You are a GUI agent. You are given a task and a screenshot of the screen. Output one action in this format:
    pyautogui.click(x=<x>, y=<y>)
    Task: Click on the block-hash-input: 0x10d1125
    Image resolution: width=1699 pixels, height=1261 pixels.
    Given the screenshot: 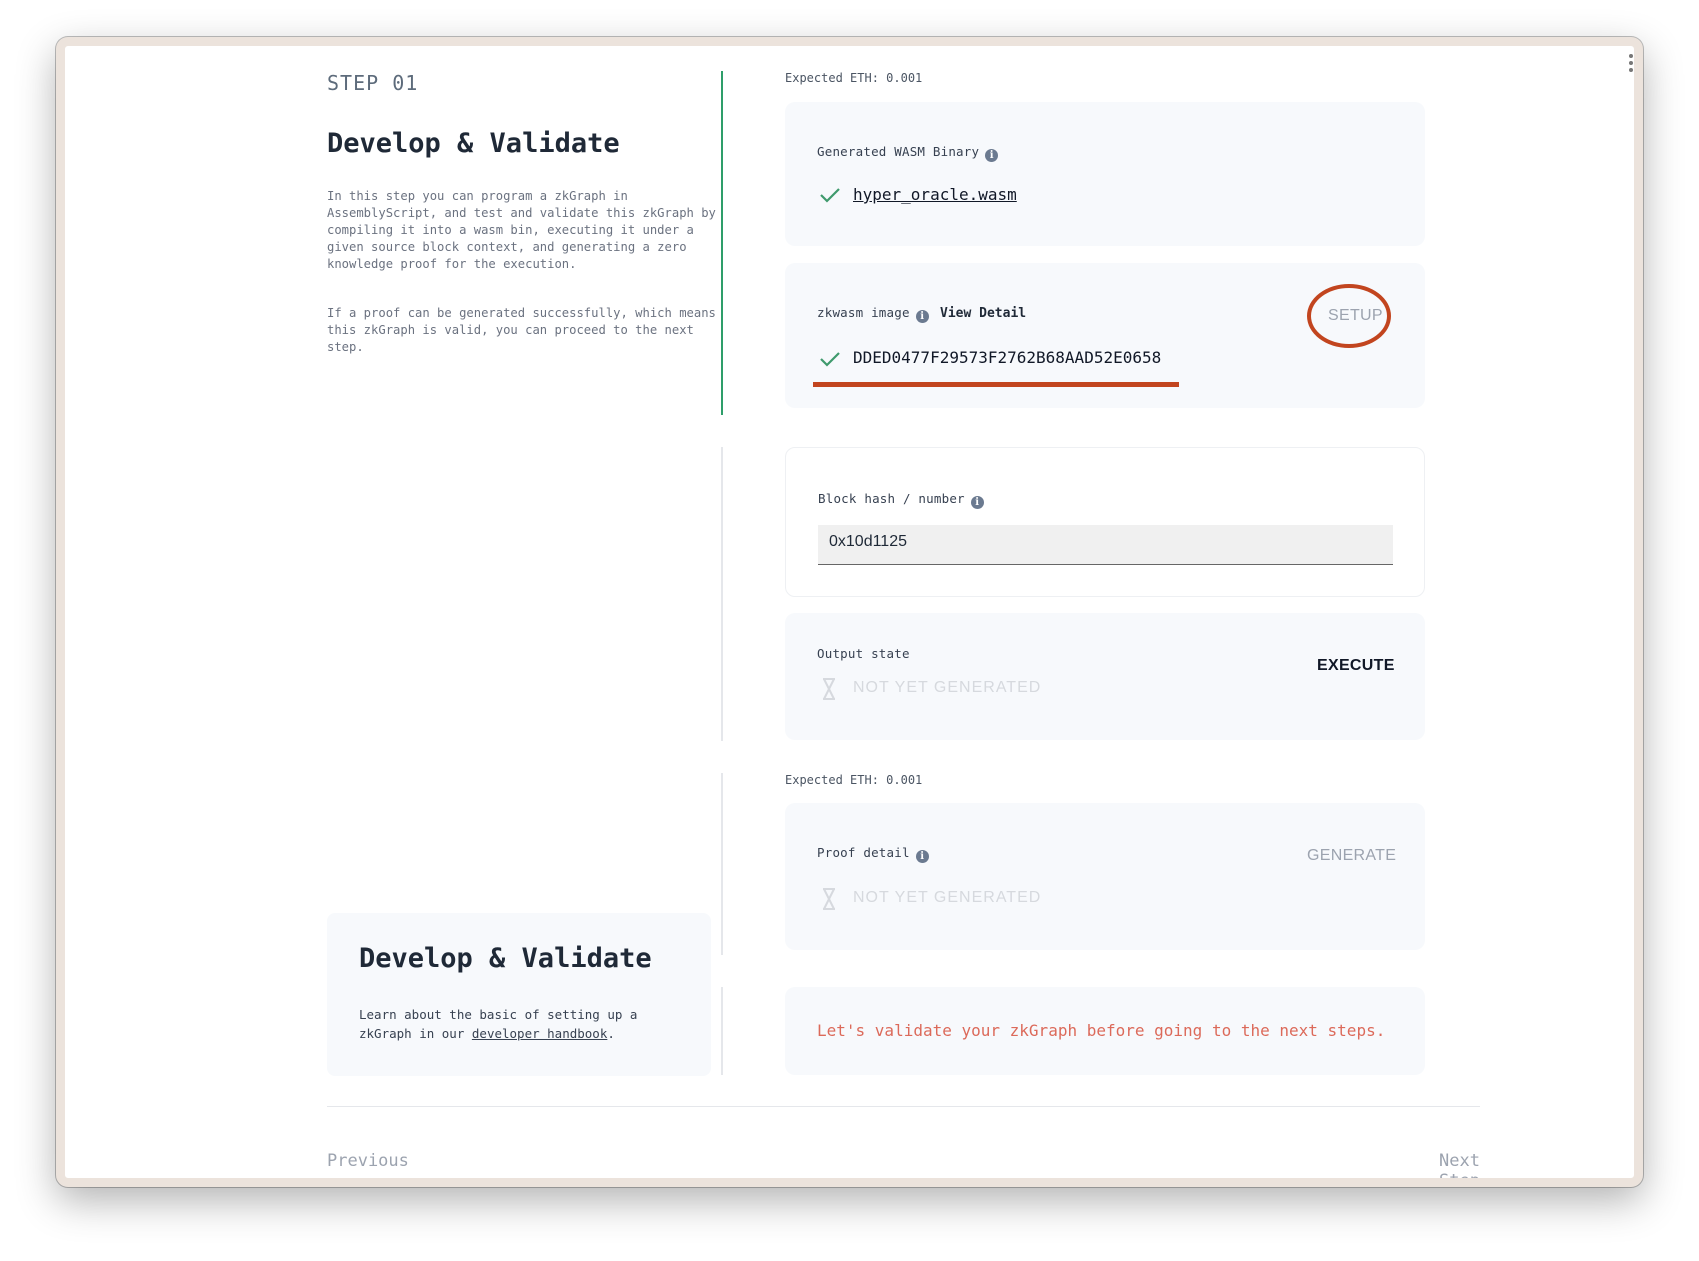 What is the action you would take?
    pyautogui.click(x=1105, y=545)
    